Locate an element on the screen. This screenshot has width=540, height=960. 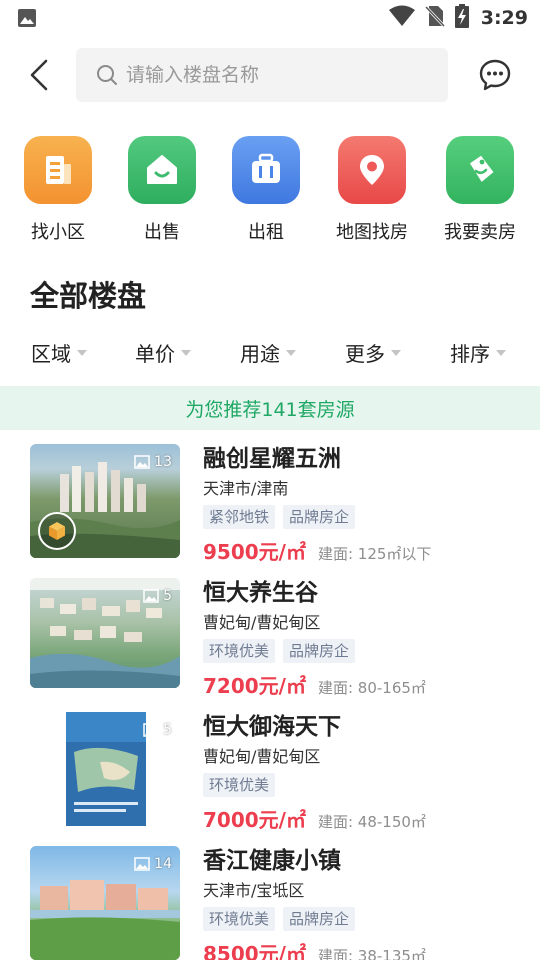
vr-tour-badge is located at coordinates (57, 531).